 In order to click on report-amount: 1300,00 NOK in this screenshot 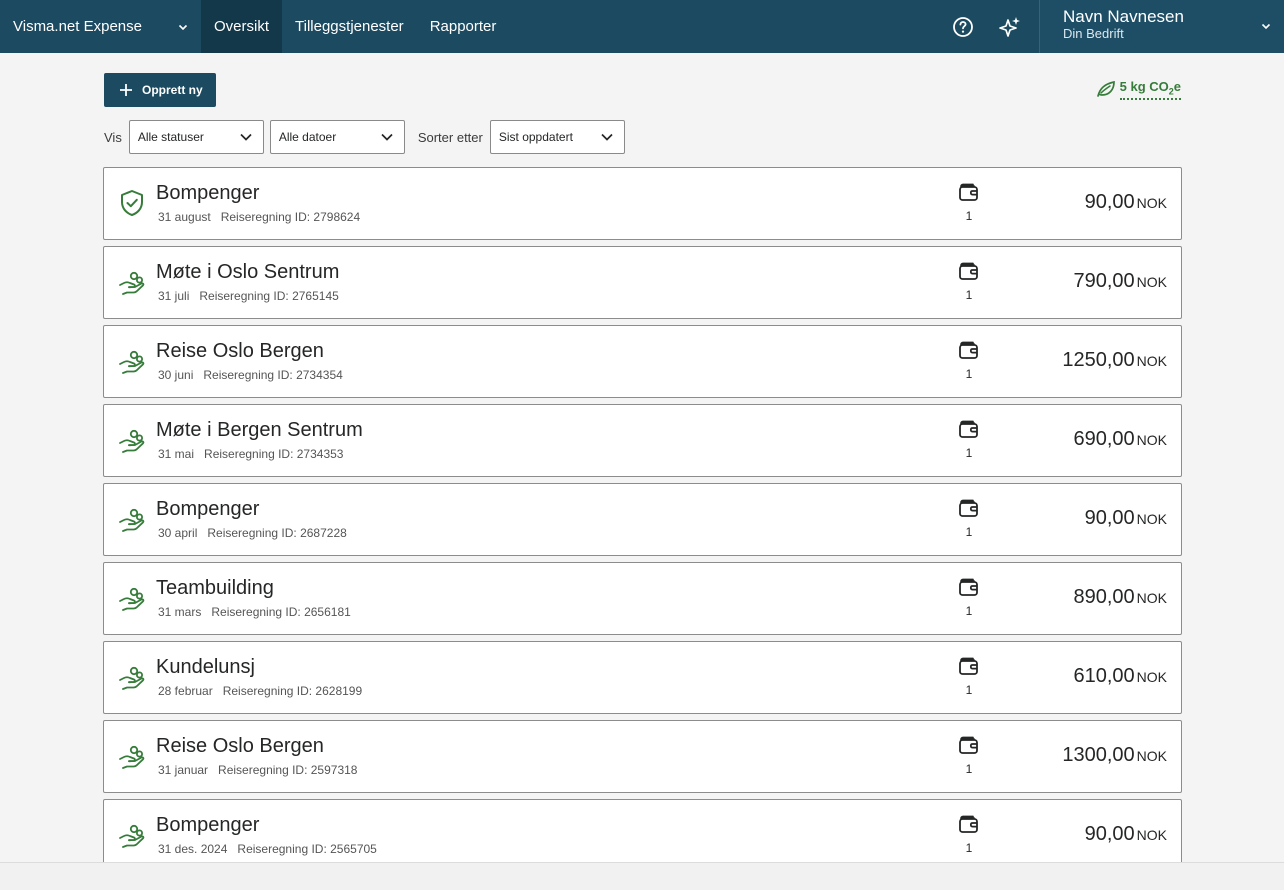, I will do `click(1114, 755)`.